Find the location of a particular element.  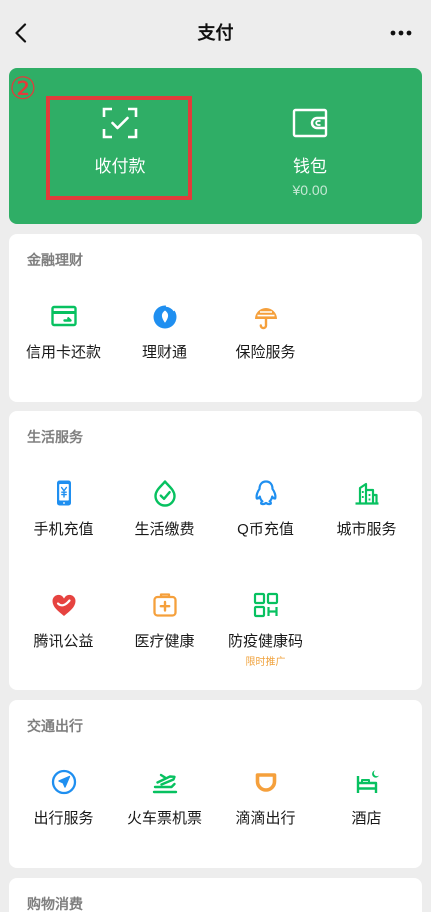

service-label: 手机充值 is located at coordinates (63, 529).